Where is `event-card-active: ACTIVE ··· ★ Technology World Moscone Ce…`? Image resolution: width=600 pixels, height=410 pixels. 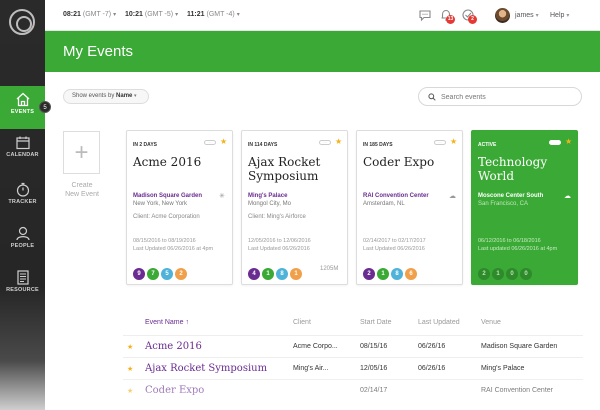
event-card-active: ACTIVE ··· ★ Technology World Moscone Ce… is located at coordinates (524, 207).